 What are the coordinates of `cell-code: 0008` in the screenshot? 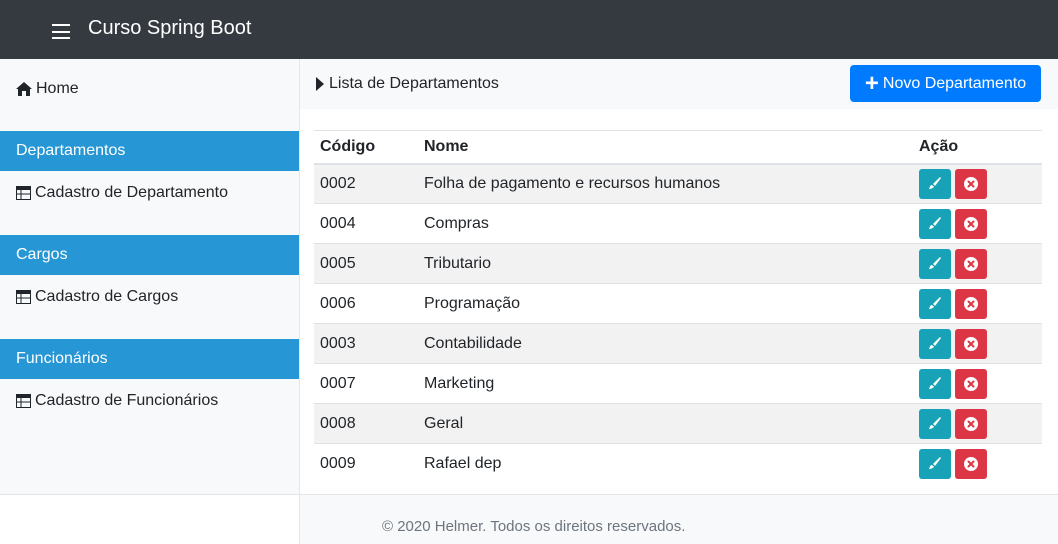 It's located at (366, 423).